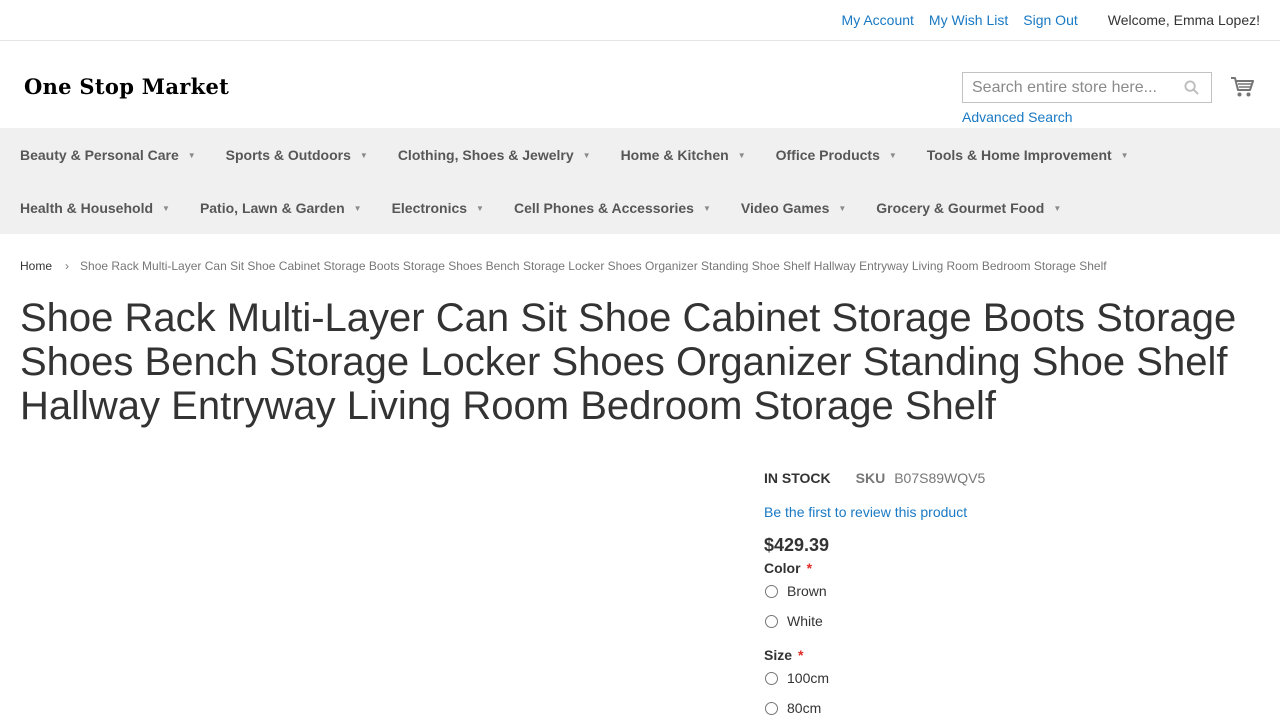  What do you see at coordinates (99, 154) in the screenshot?
I see `nav-item-label: Beauty & Personal Care` at bounding box center [99, 154].